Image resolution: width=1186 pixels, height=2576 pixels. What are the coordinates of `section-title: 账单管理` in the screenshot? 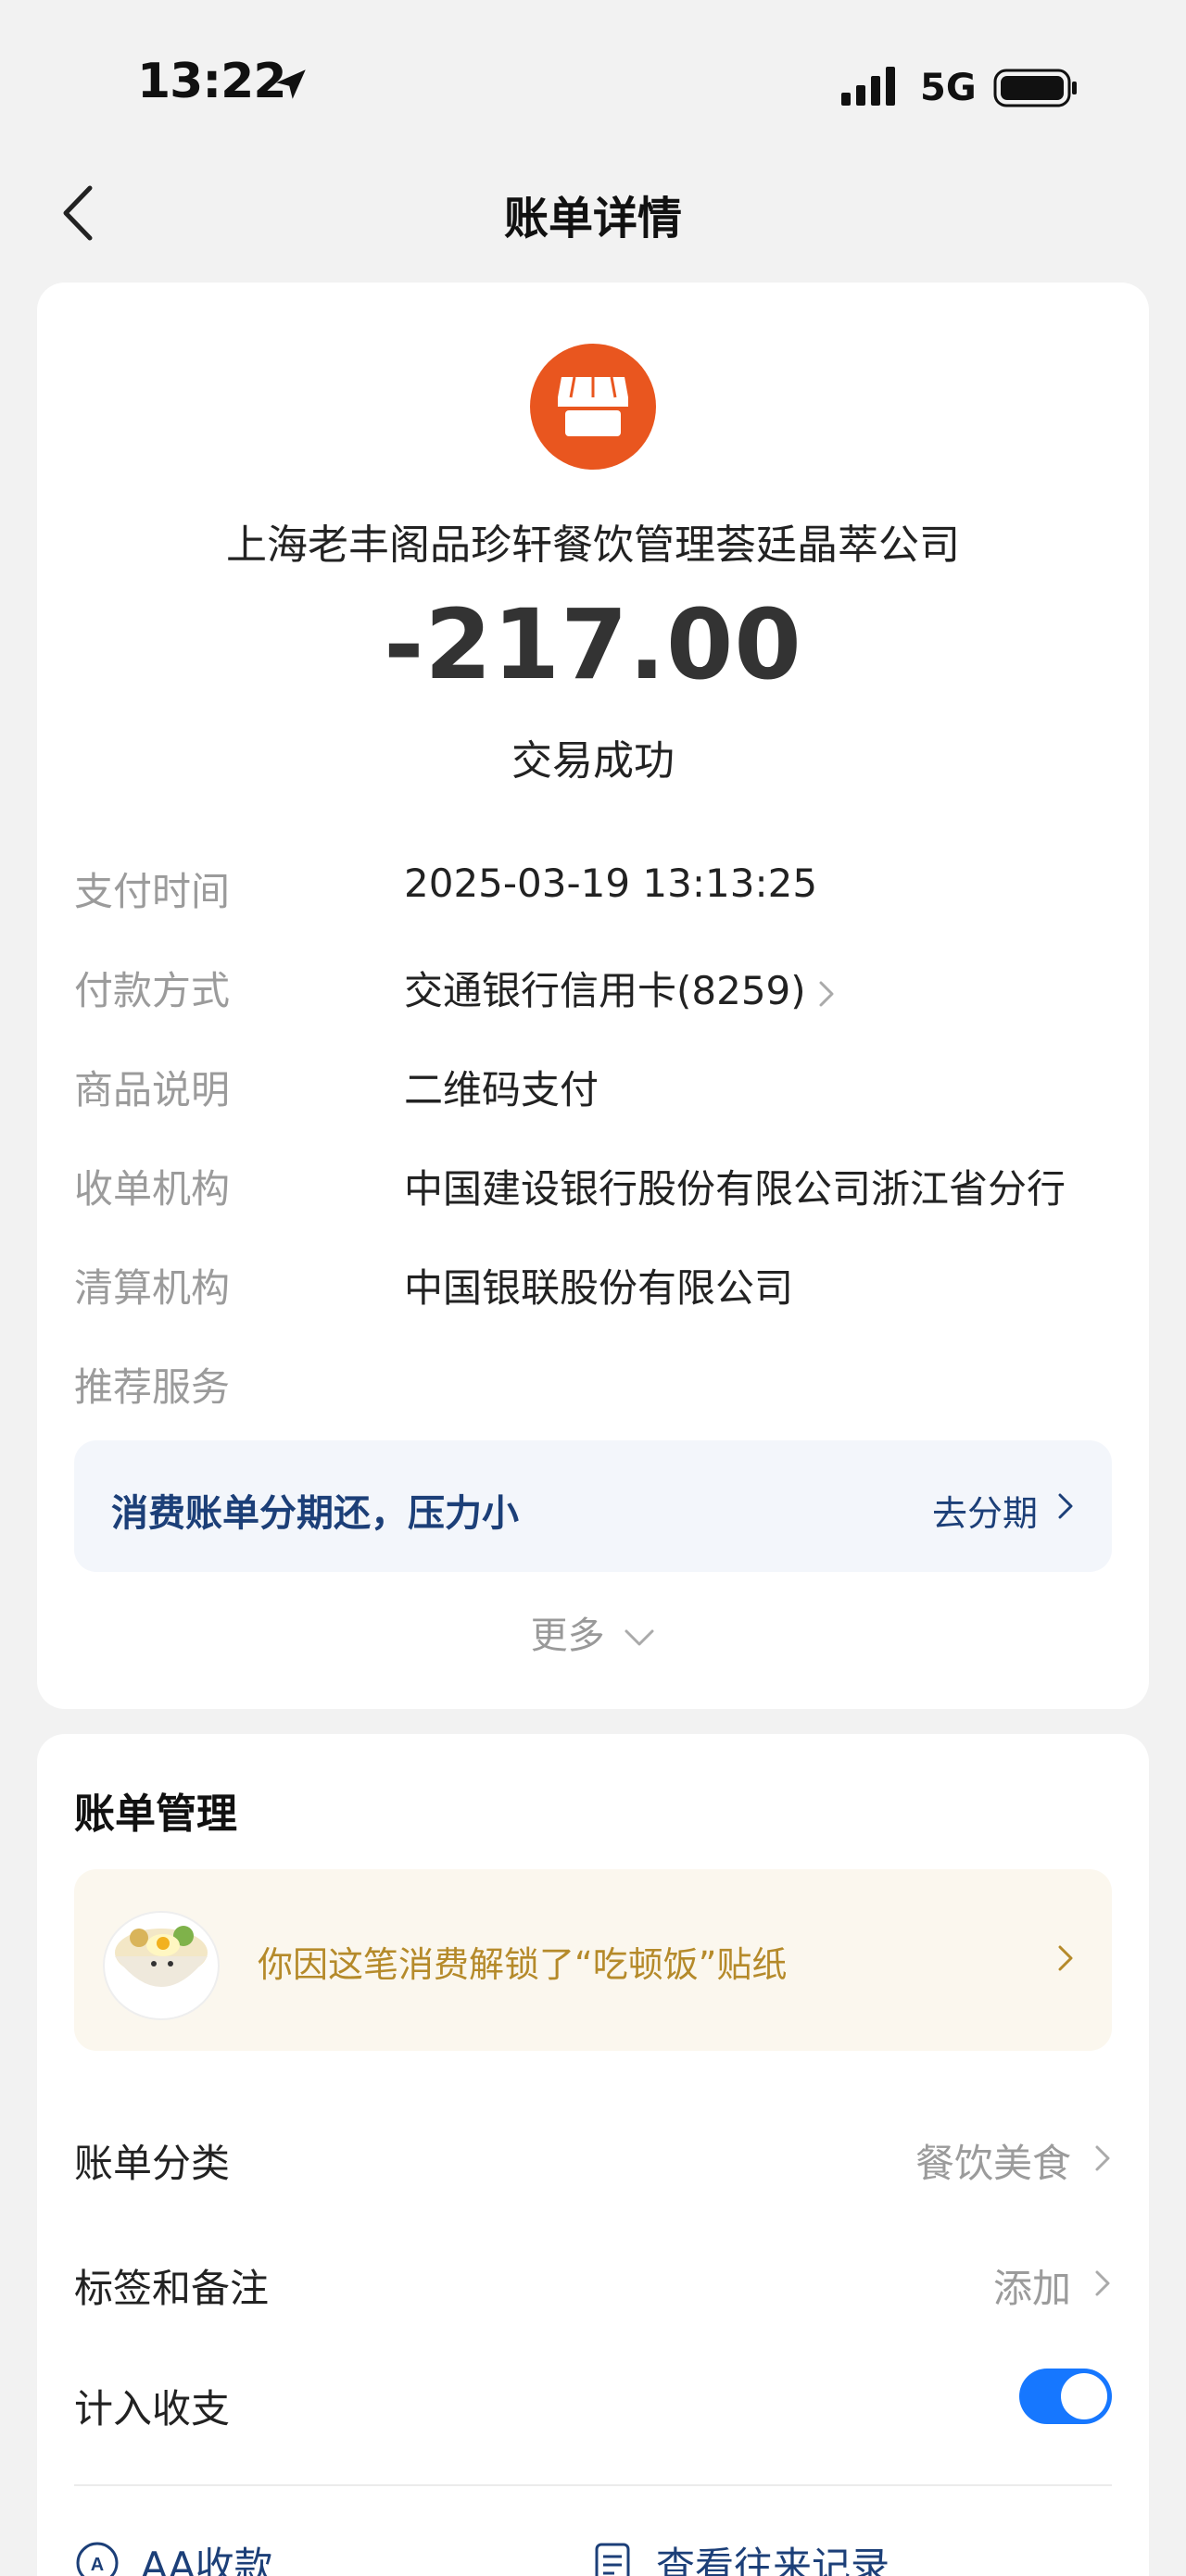 It's located at (155, 1814).